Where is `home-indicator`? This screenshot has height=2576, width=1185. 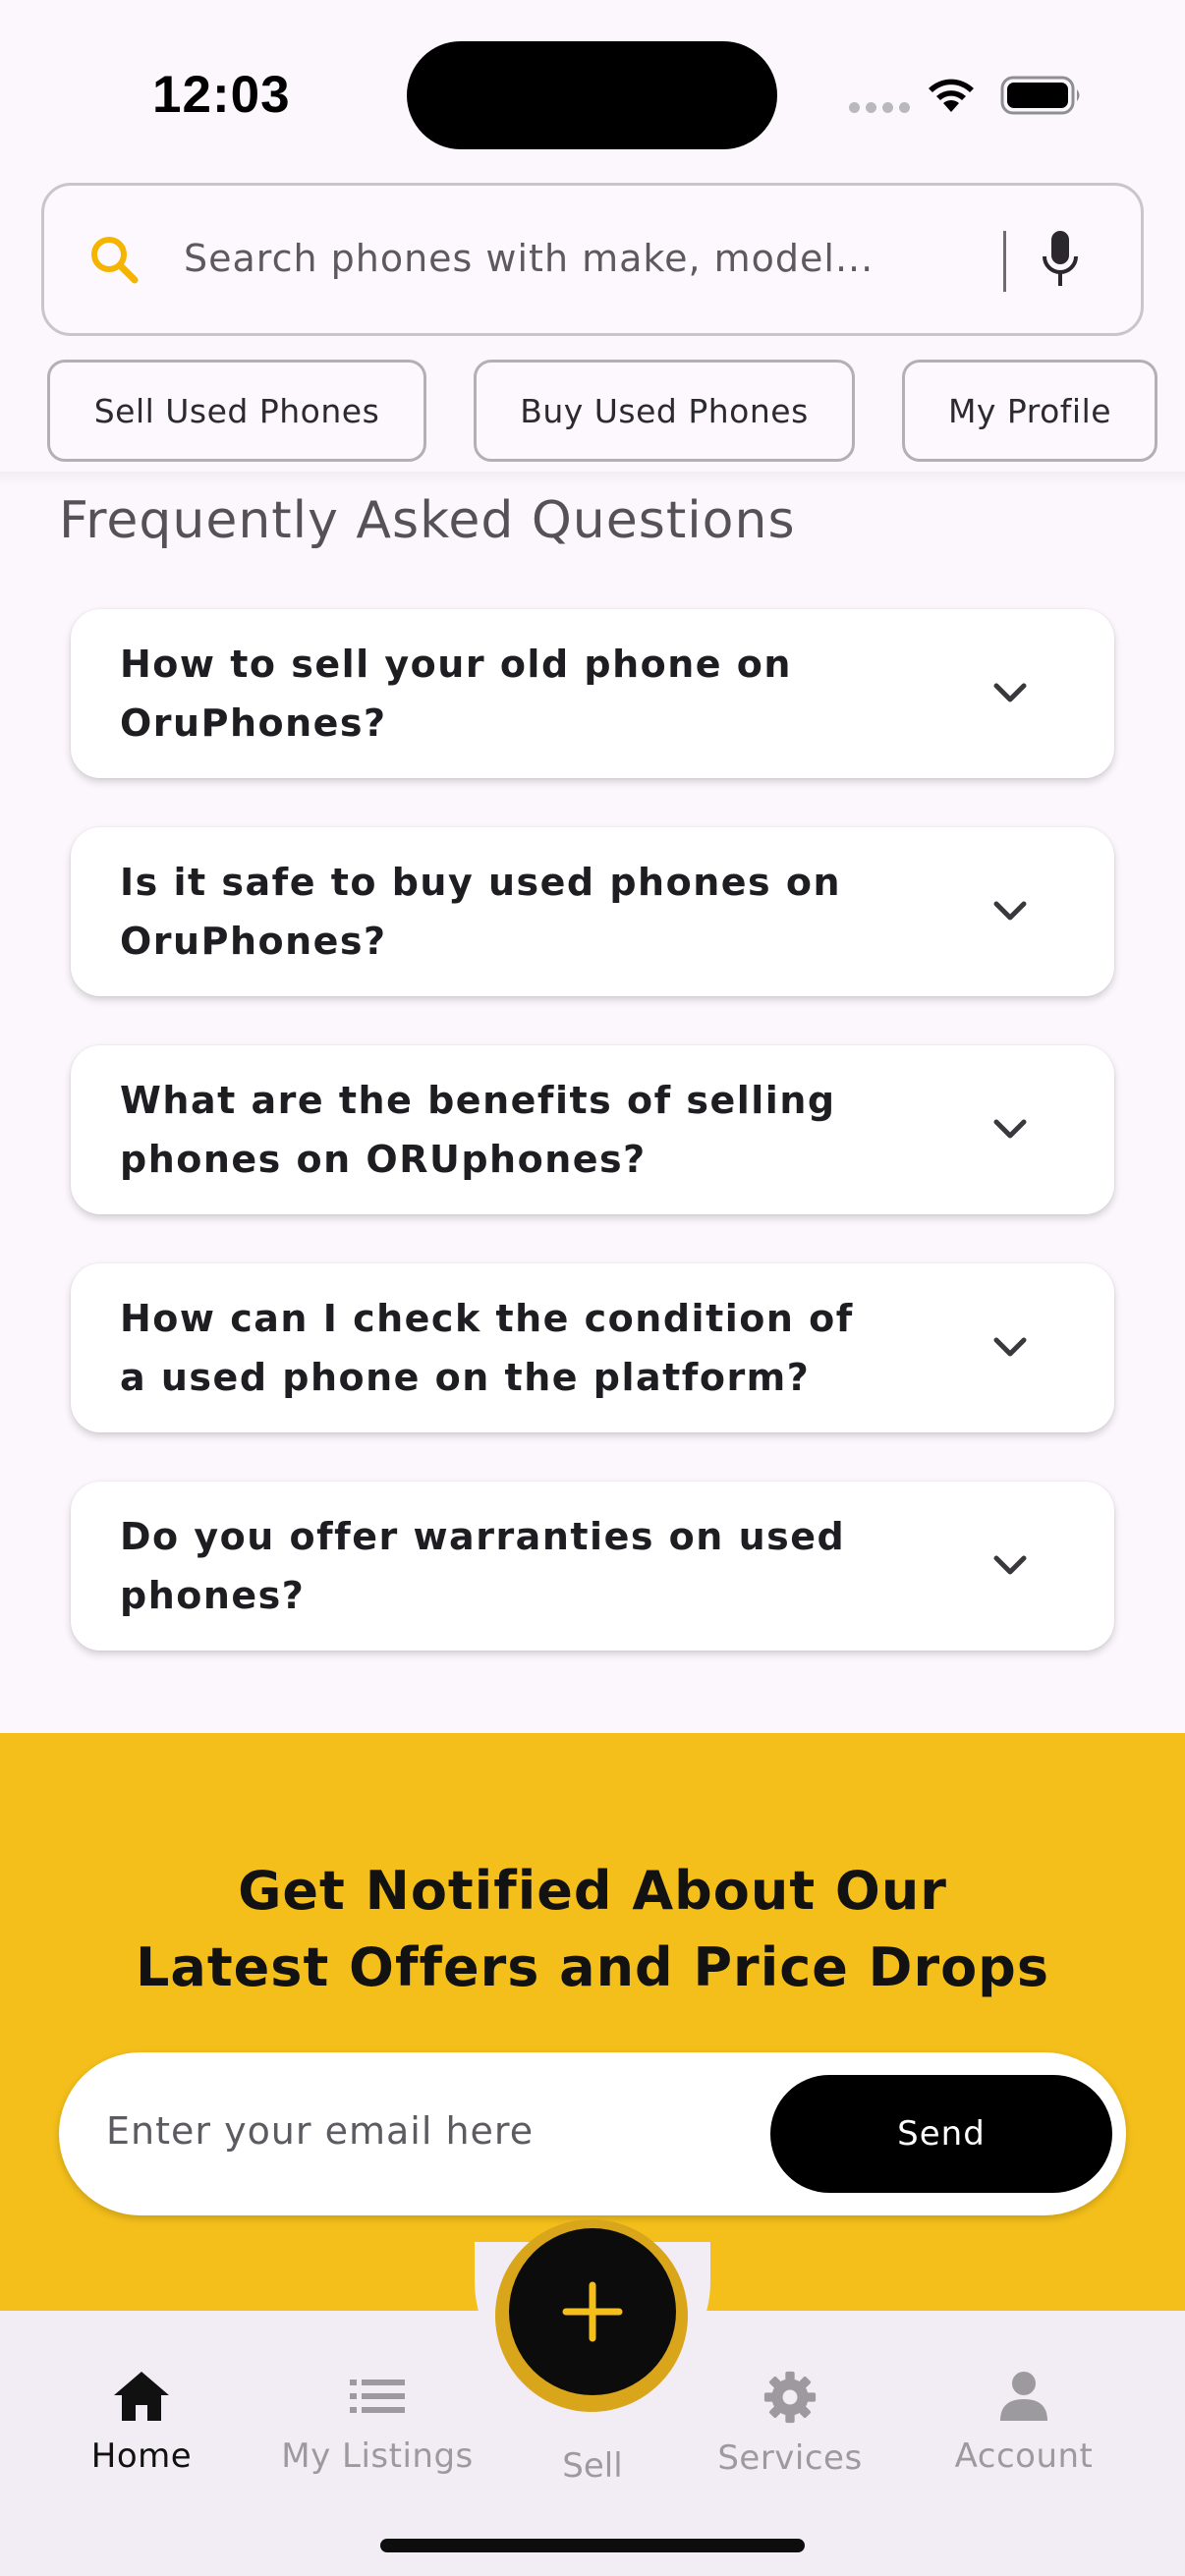 home-indicator is located at coordinates (592, 2545).